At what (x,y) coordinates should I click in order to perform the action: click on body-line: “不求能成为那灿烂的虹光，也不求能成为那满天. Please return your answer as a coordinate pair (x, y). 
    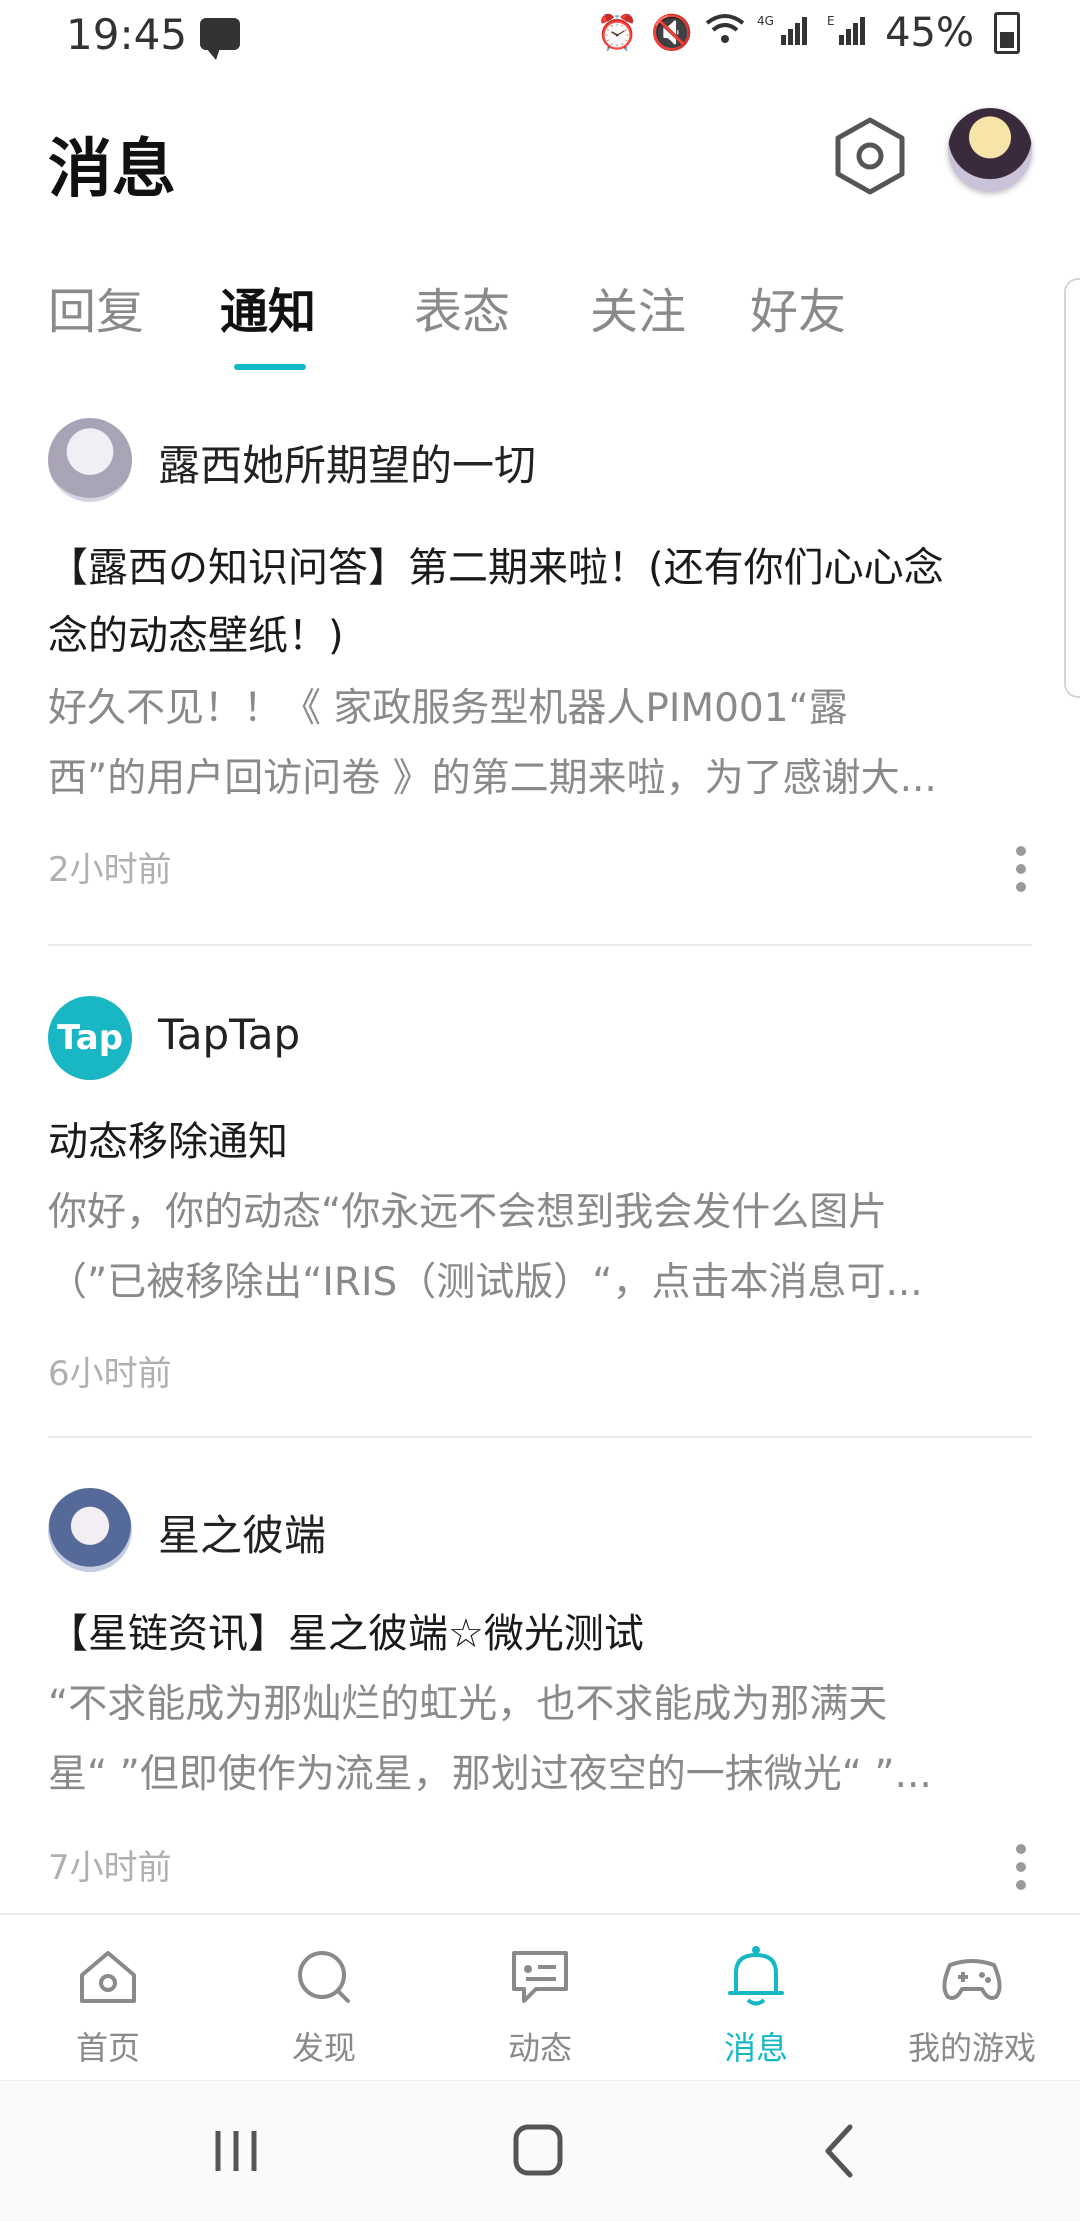
    Looking at the image, I should click on (468, 1704).